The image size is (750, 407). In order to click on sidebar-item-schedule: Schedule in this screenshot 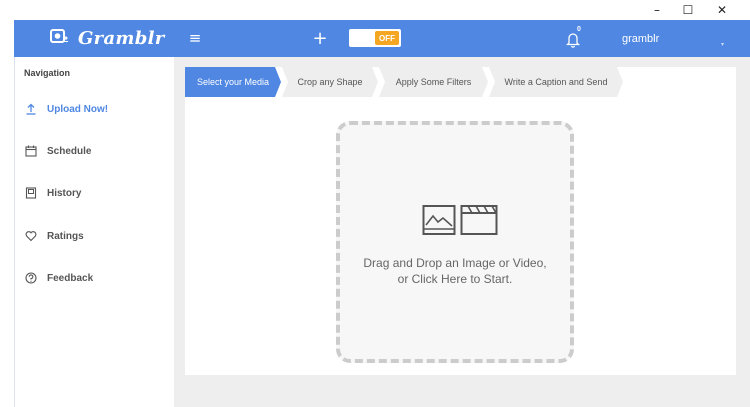, I will do `click(57, 151)`.